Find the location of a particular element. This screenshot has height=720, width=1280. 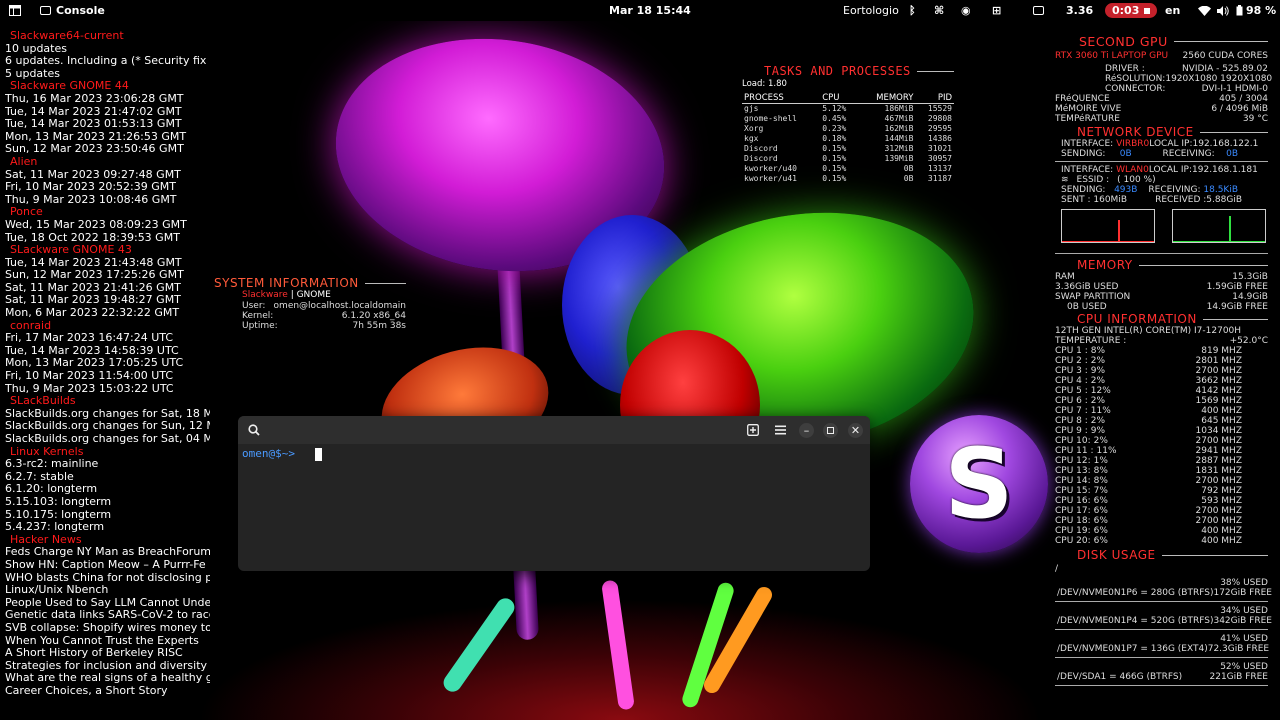

feed-item: Feds Charge NY Man as BreachForum is located at coordinates (107, 552).